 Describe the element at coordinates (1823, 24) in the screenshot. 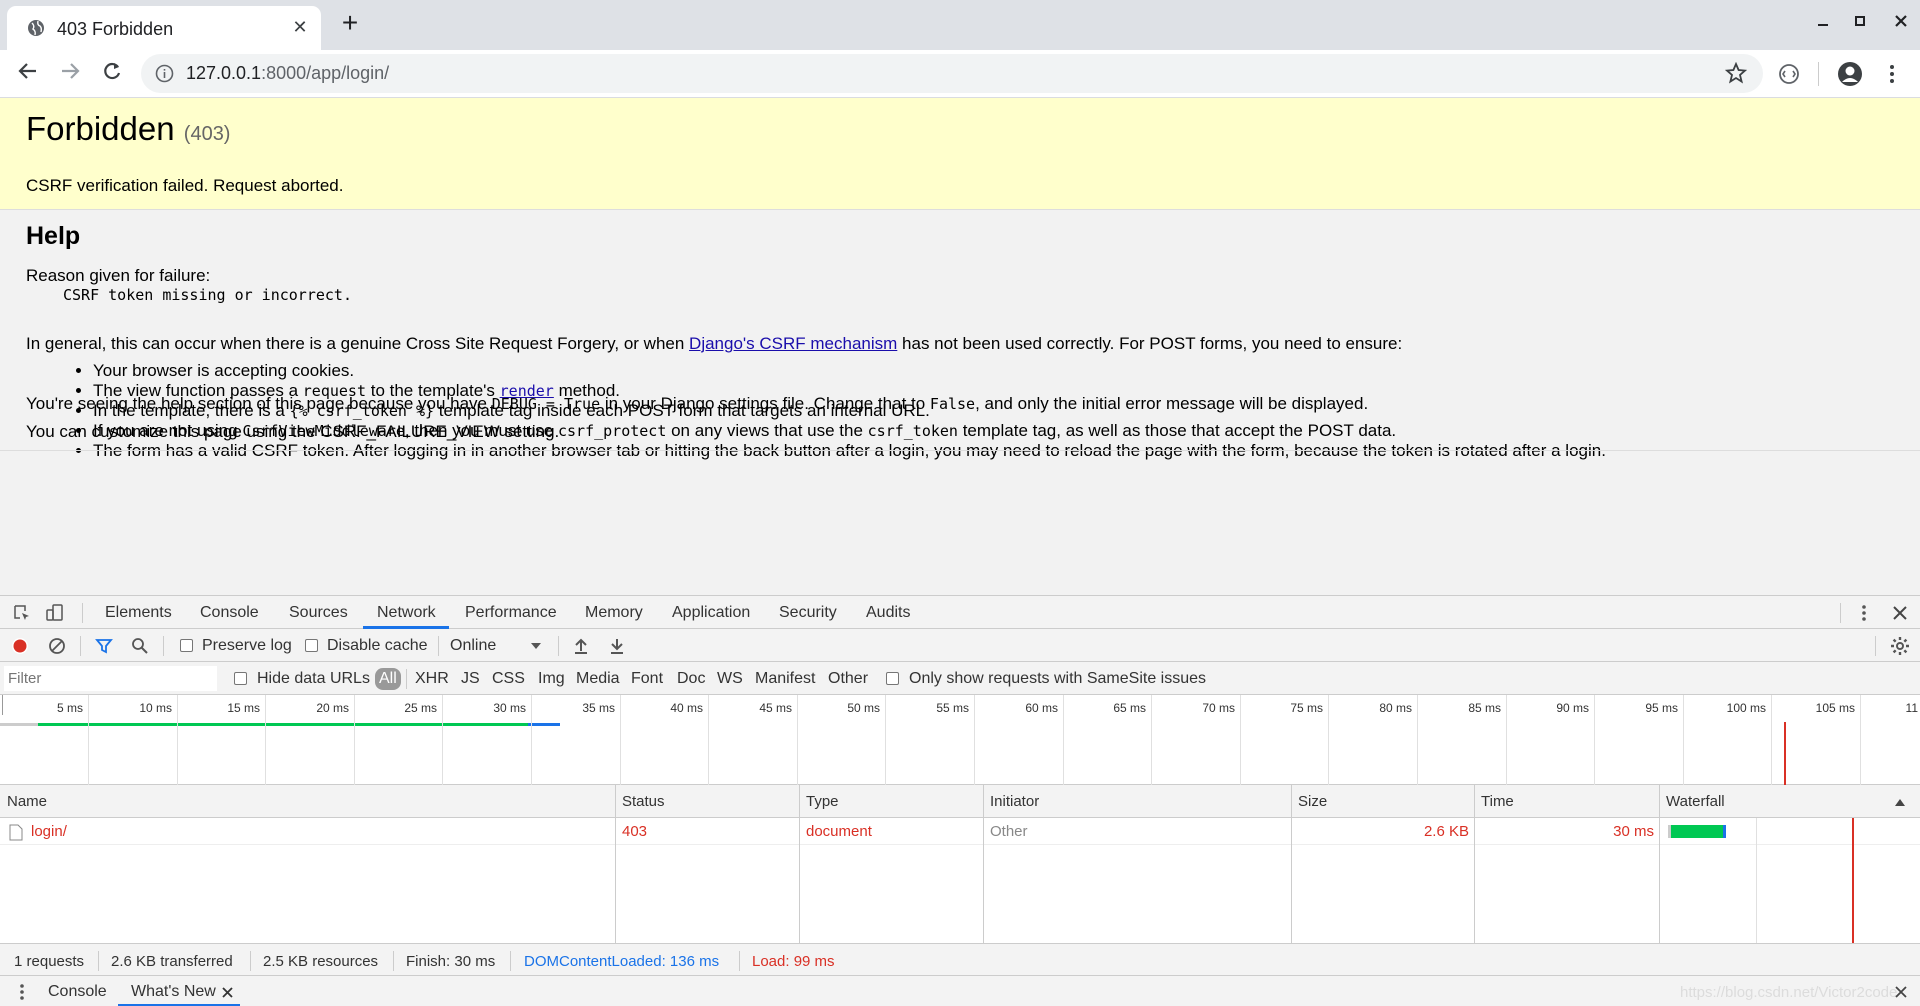

I see `minimize-icon` at that location.